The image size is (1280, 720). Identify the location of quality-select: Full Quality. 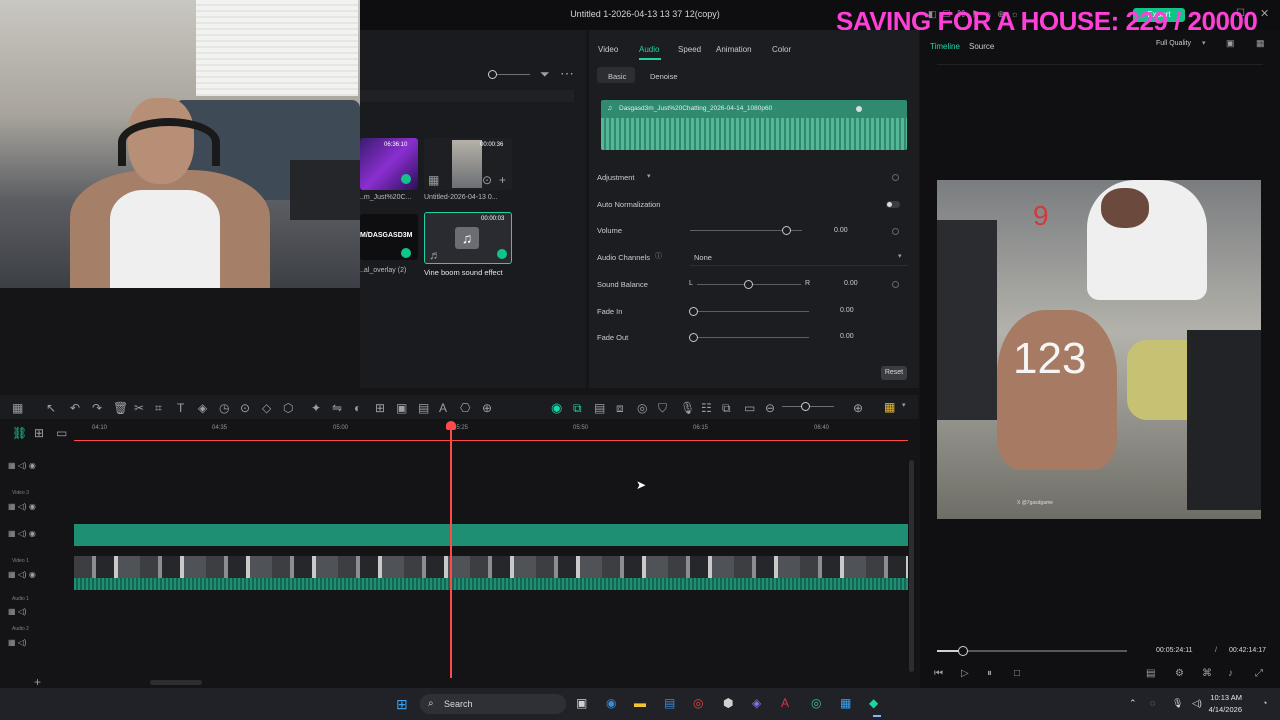
(1173, 43).